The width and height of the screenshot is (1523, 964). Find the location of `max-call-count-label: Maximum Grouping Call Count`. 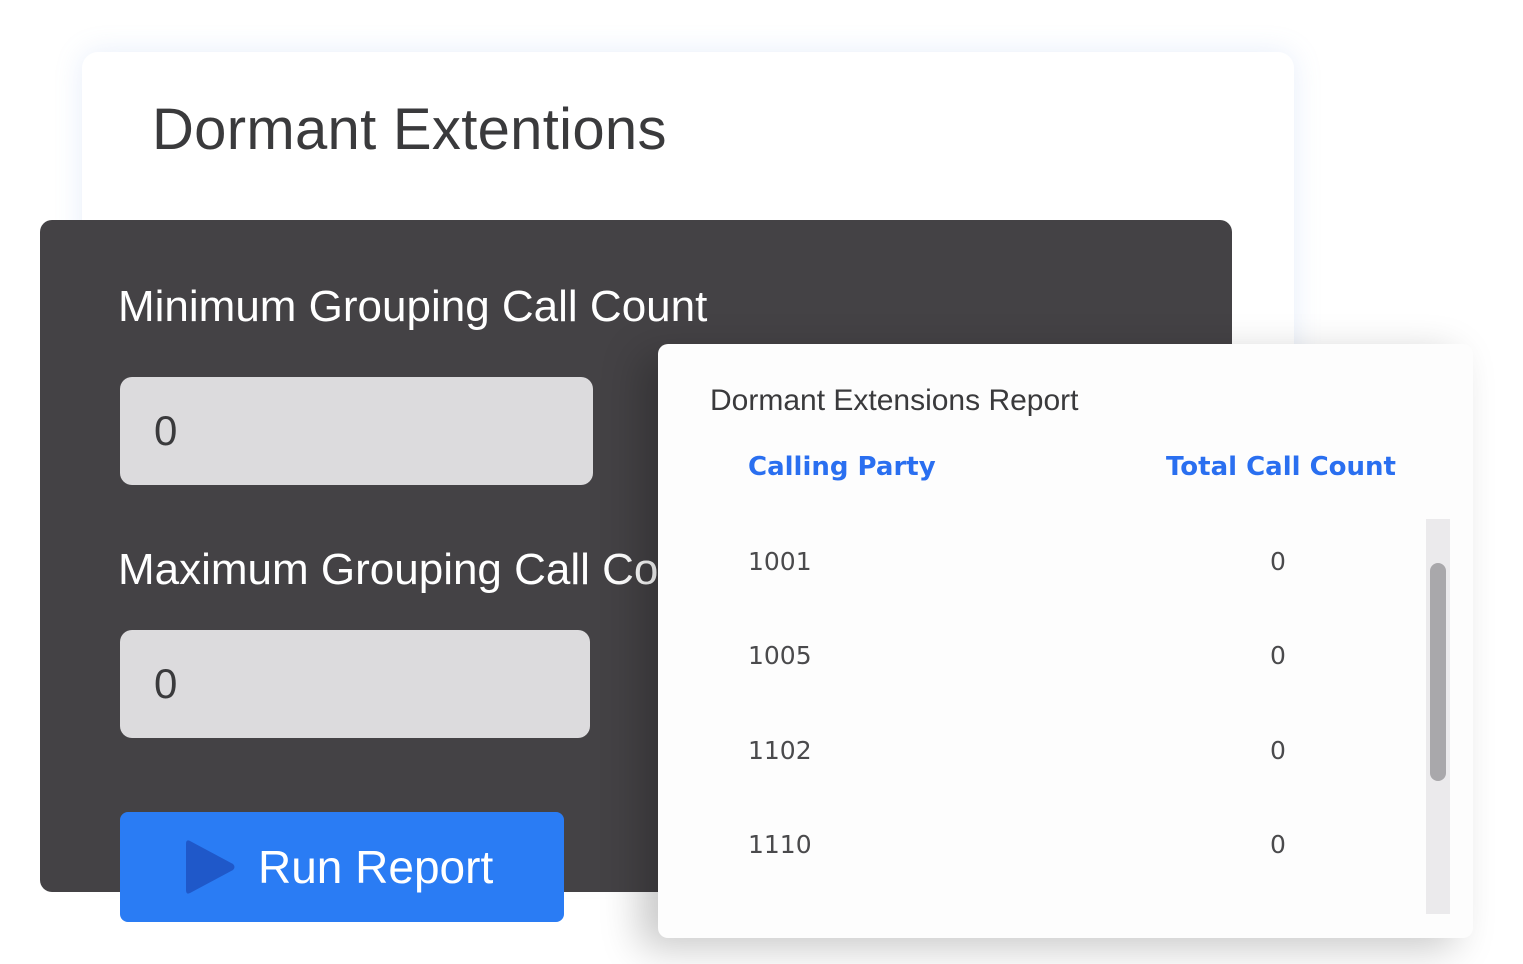

max-call-count-label: Maximum Grouping Call Count is located at coordinates (419, 569).